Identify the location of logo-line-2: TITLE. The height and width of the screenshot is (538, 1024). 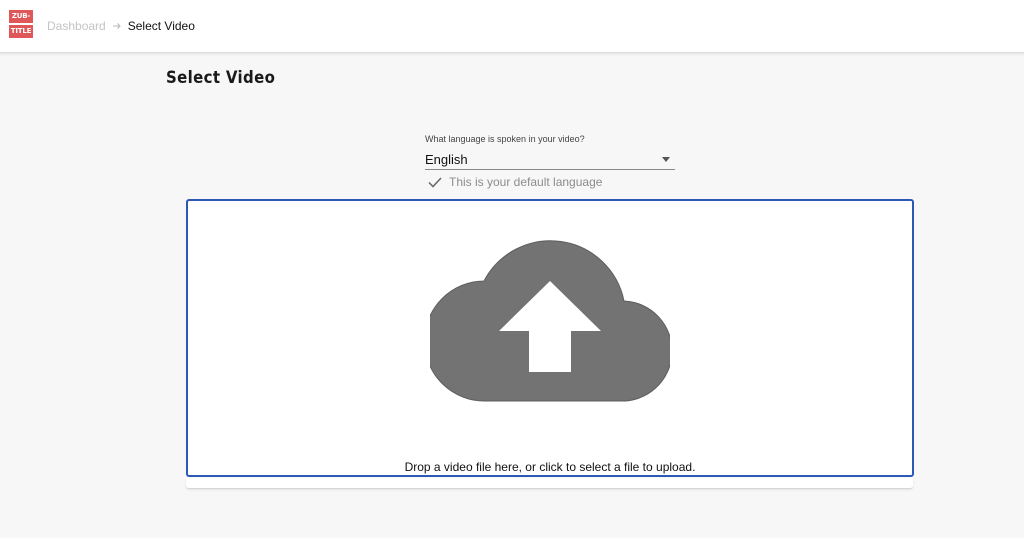
(21, 31).